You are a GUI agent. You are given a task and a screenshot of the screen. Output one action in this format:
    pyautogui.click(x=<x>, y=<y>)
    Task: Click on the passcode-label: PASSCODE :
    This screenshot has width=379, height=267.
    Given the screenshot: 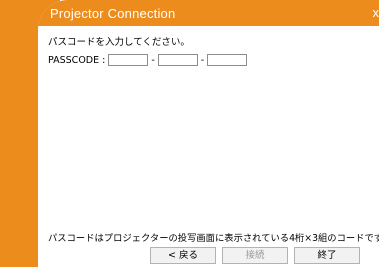 What is the action you would take?
    pyautogui.click(x=77, y=60)
    